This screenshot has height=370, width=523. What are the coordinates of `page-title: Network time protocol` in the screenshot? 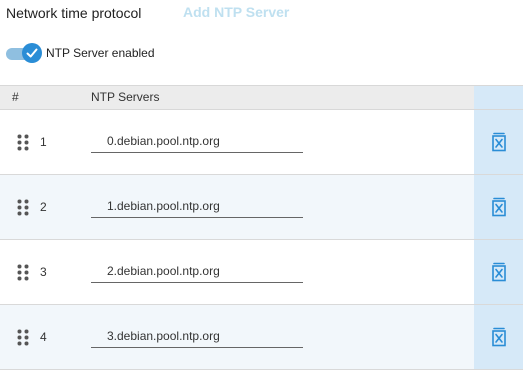 It's located at (74, 13).